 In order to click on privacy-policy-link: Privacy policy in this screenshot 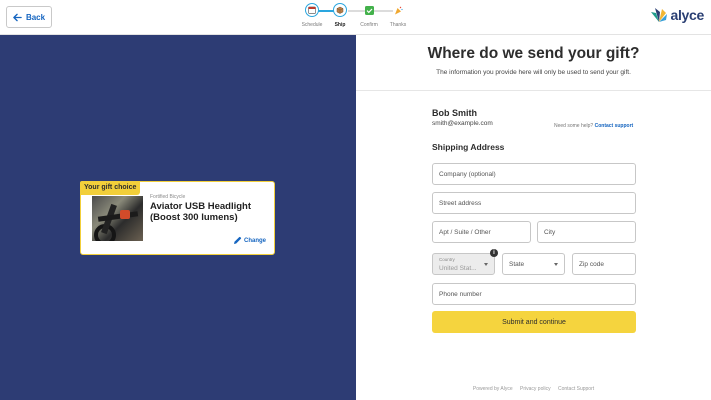, I will do `click(535, 389)`.